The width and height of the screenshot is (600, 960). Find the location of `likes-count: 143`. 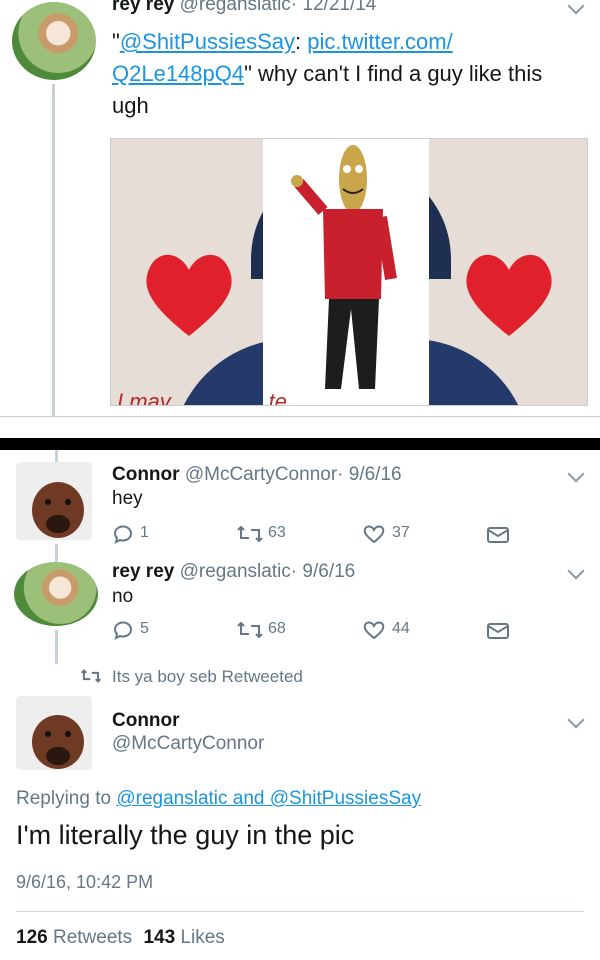

likes-count: 143 is located at coordinates (159, 937).